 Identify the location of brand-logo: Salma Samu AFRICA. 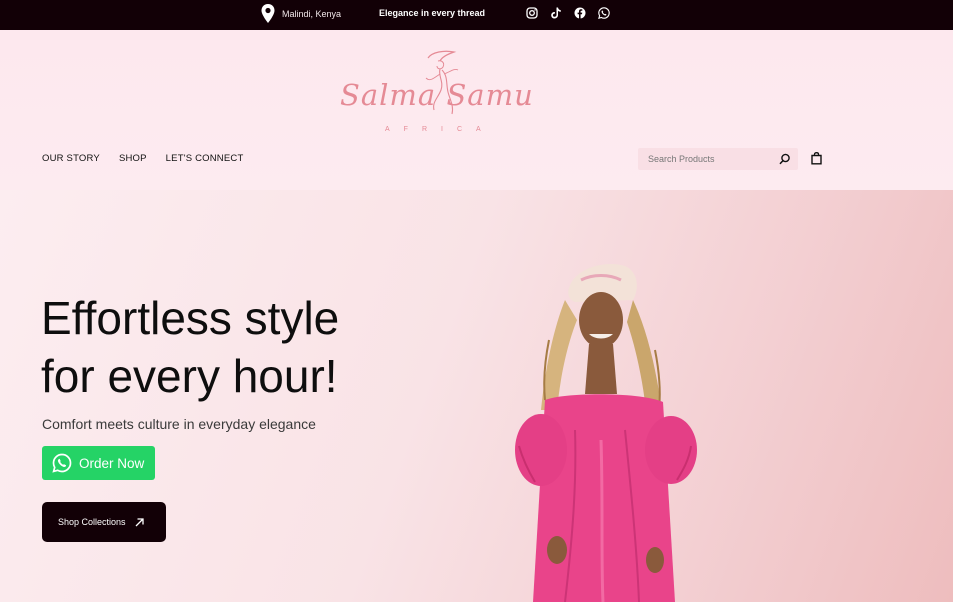
(437, 94).